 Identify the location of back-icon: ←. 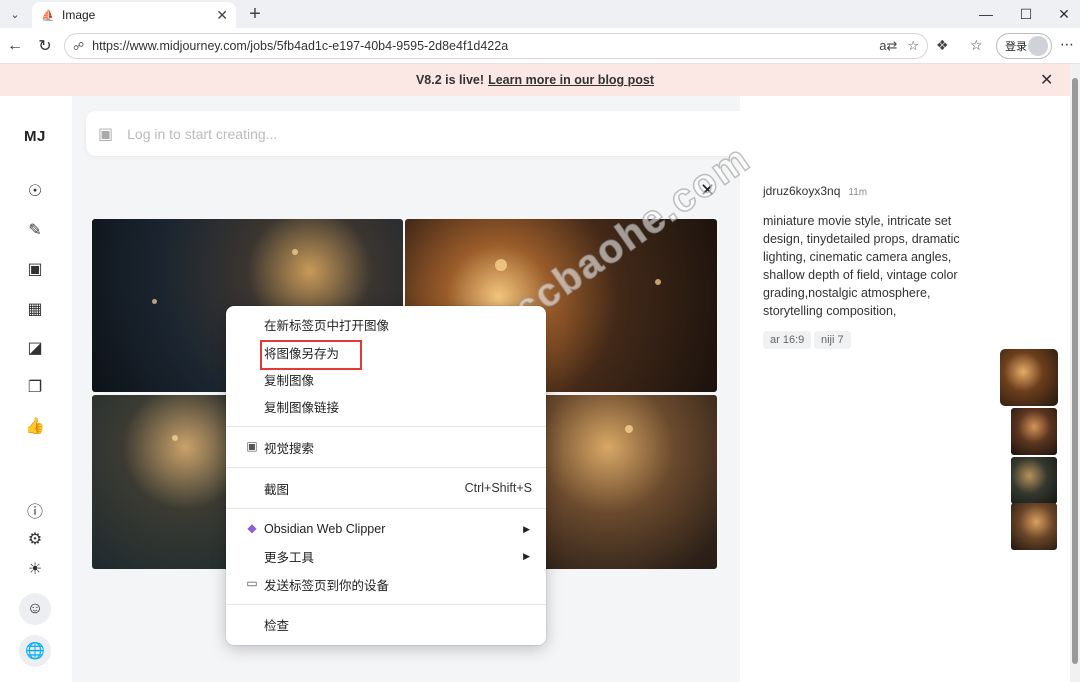
(15, 46).